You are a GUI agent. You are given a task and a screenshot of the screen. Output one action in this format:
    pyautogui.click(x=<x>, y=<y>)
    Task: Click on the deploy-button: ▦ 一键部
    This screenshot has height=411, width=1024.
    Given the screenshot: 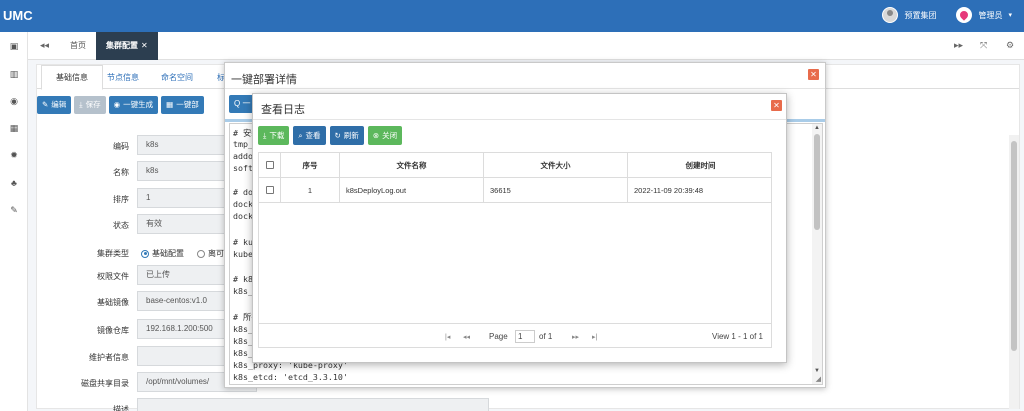 What is the action you would take?
    pyautogui.click(x=182, y=105)
    